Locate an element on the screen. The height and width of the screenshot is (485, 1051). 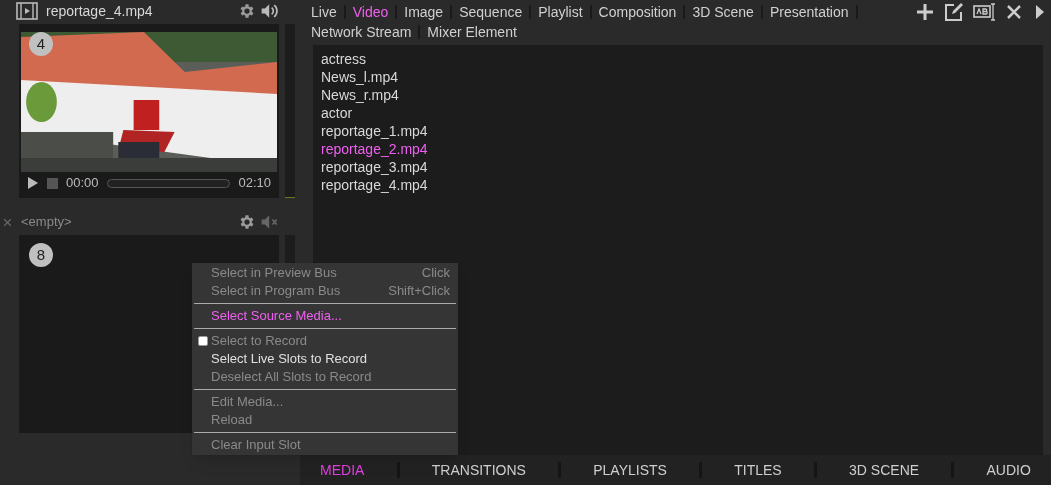
edit-icon is located at coordinates (954, 12).